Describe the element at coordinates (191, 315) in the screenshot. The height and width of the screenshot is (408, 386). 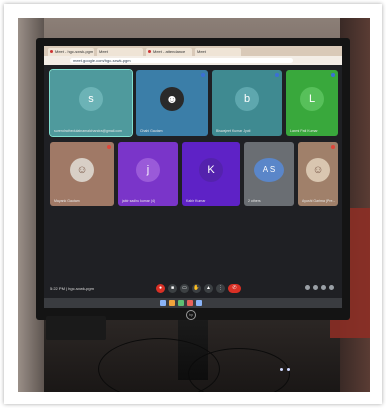
I see `hp-logo-icon: hp` at that location.